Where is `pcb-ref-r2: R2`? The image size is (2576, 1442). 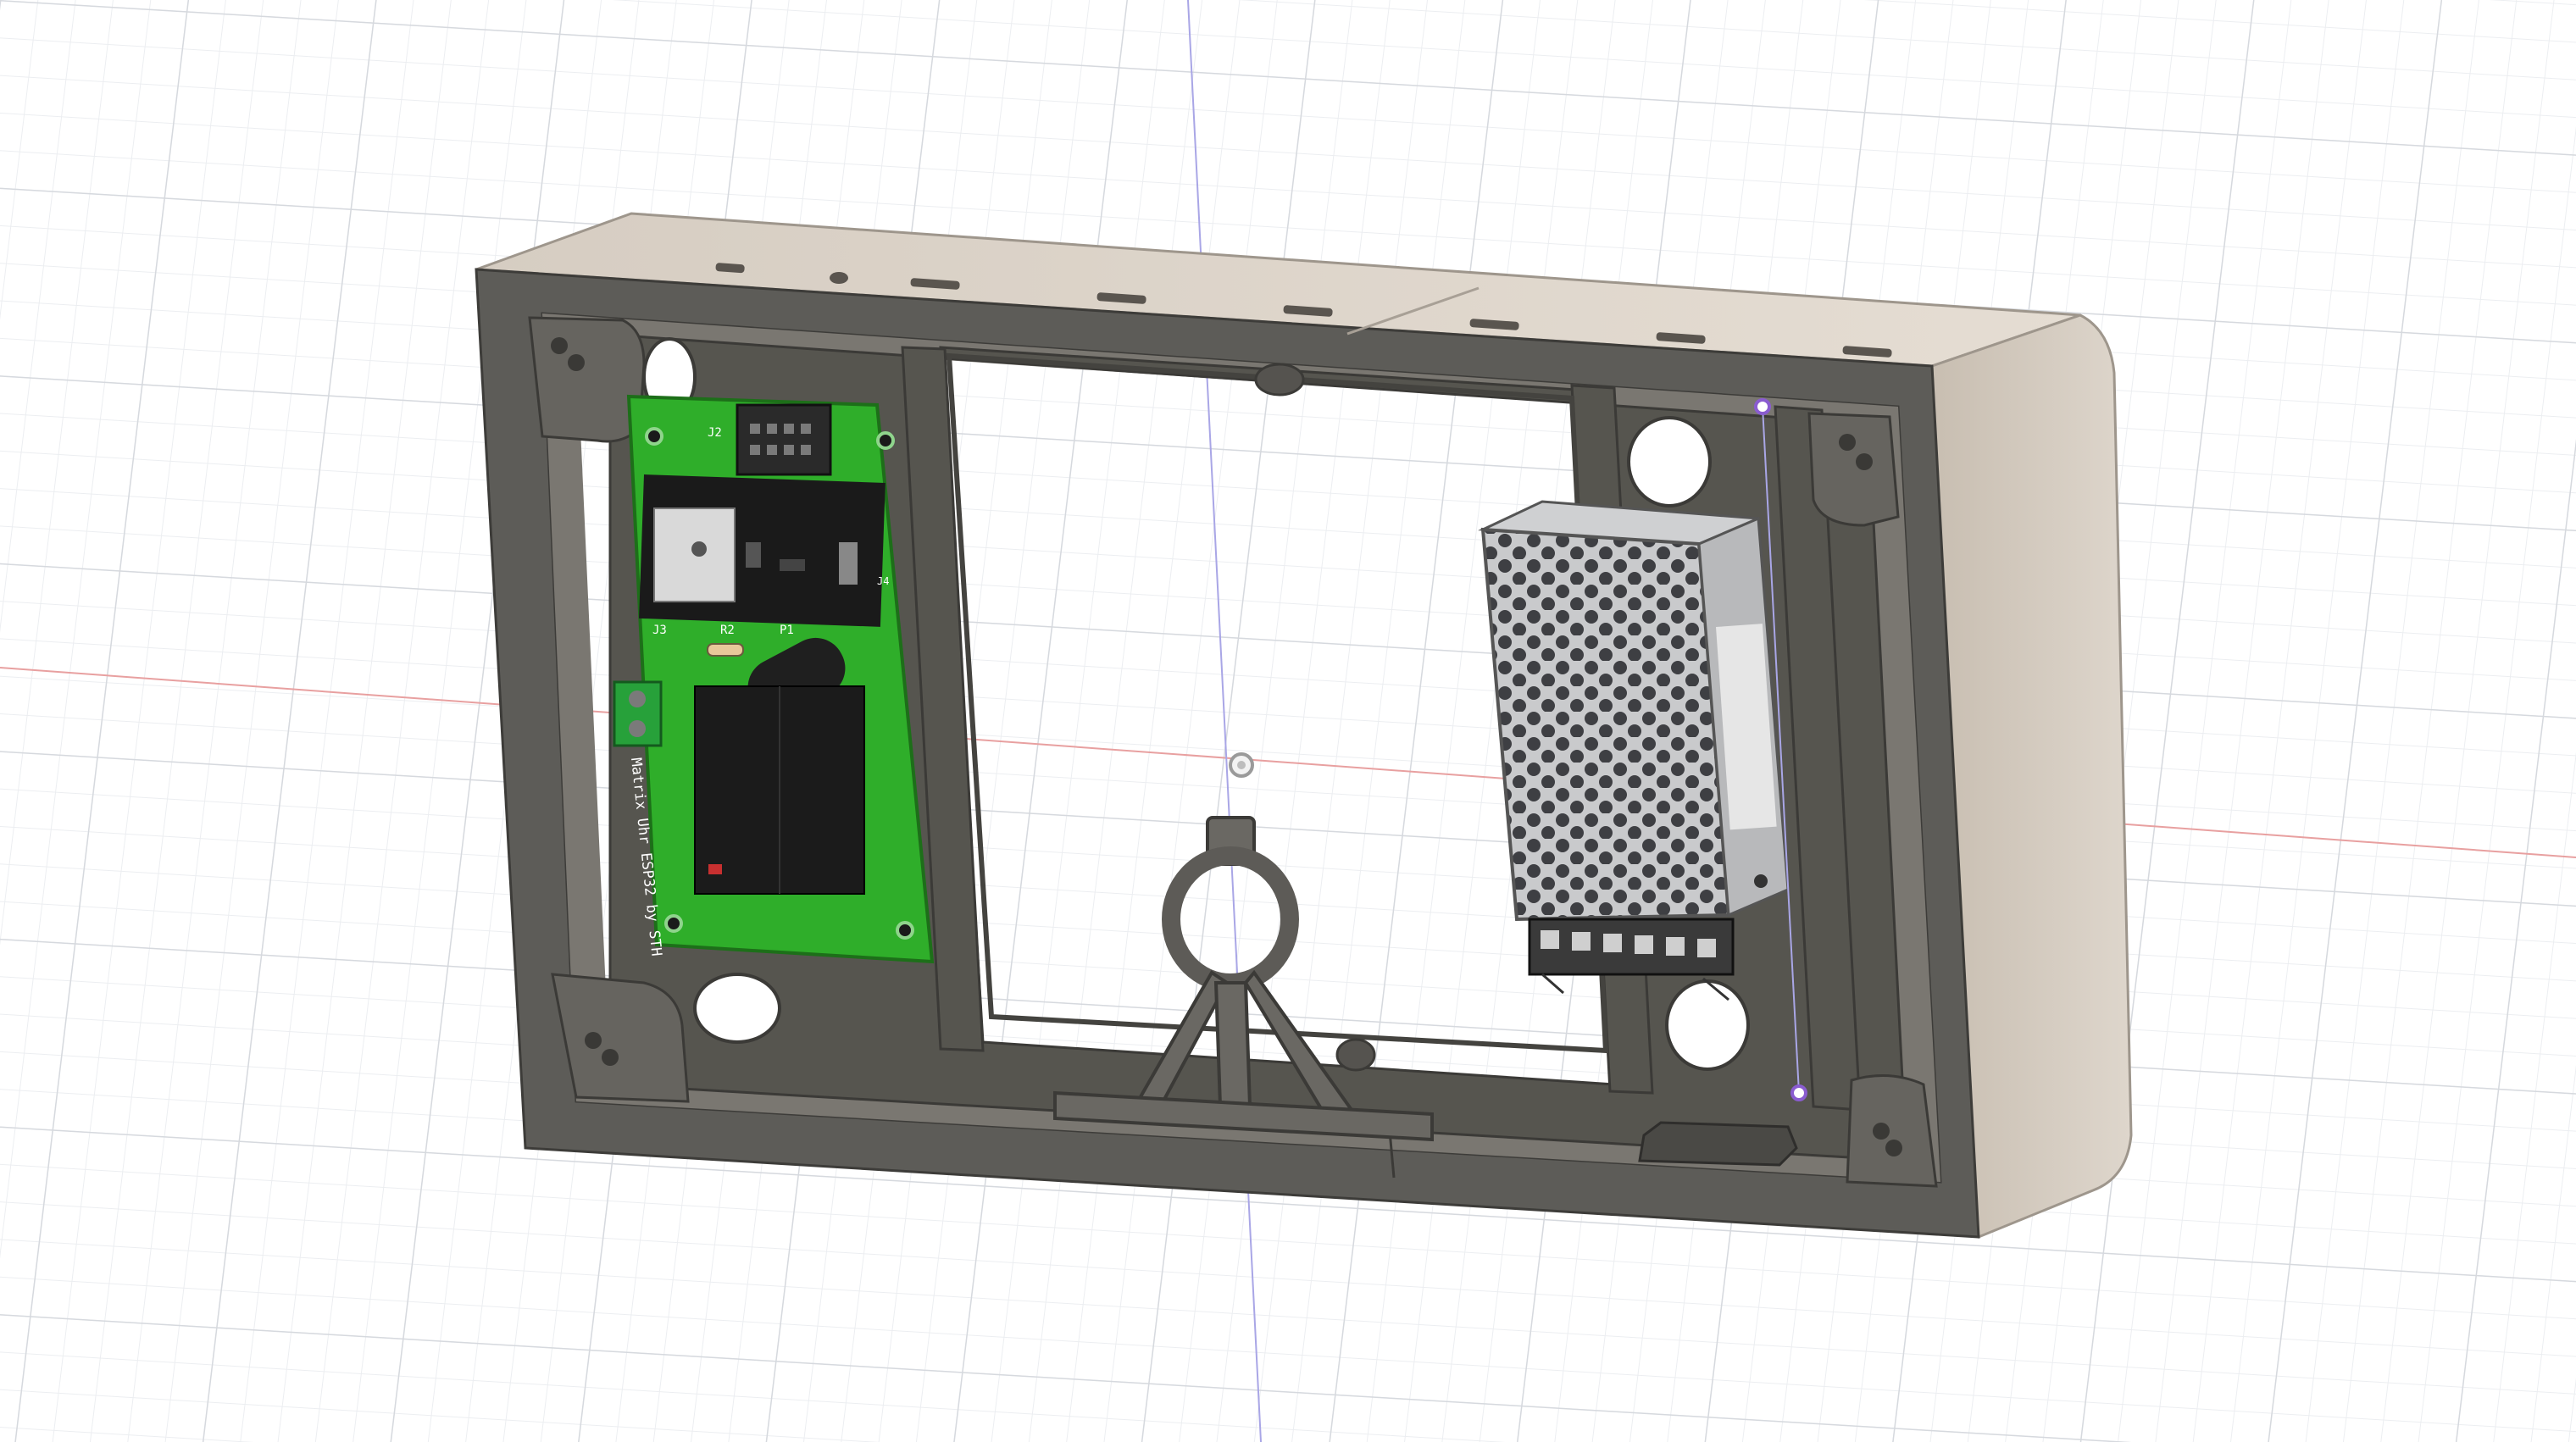
pcb-ref-r2: R2 is located at coordinates (727, 630).